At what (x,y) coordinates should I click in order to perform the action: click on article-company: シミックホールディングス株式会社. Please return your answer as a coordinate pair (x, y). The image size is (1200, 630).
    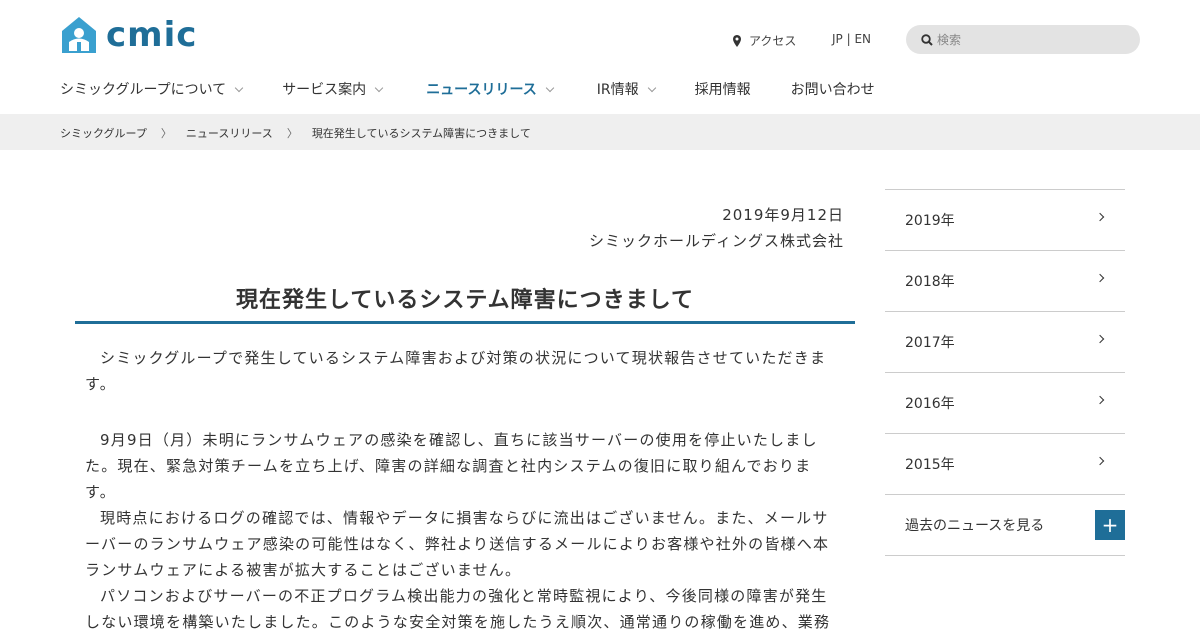
    Looking at the image, I should click on (716, 241).